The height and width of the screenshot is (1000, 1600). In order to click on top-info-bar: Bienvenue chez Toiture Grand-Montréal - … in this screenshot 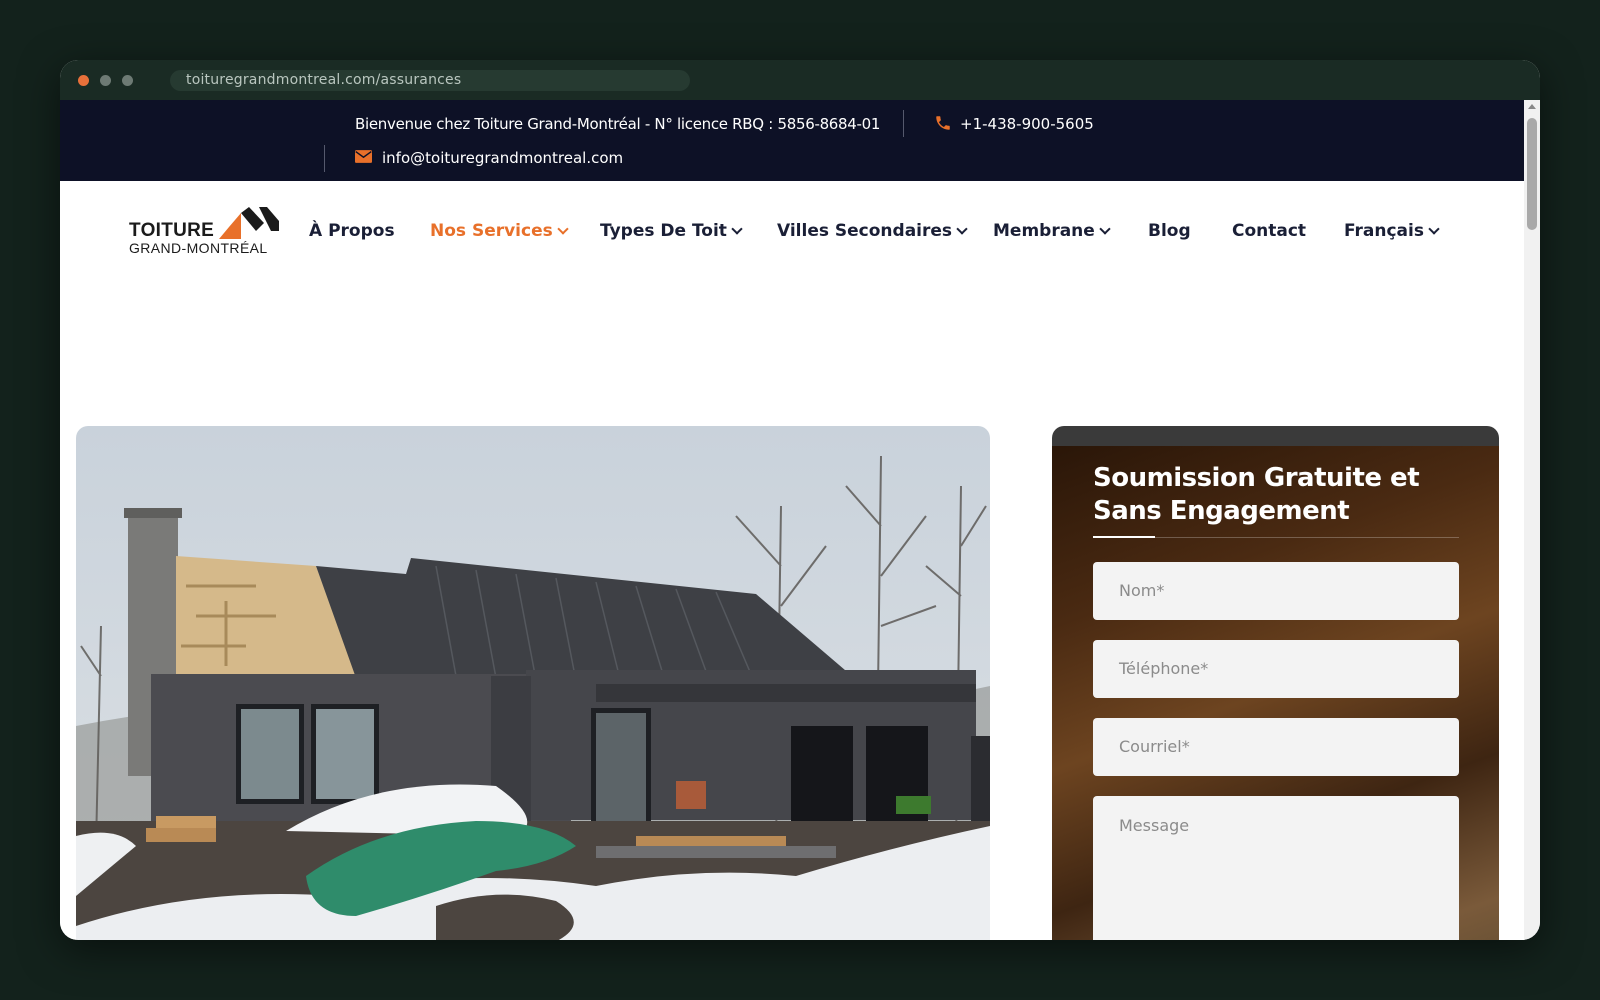, I will do `click(792, 140)`.